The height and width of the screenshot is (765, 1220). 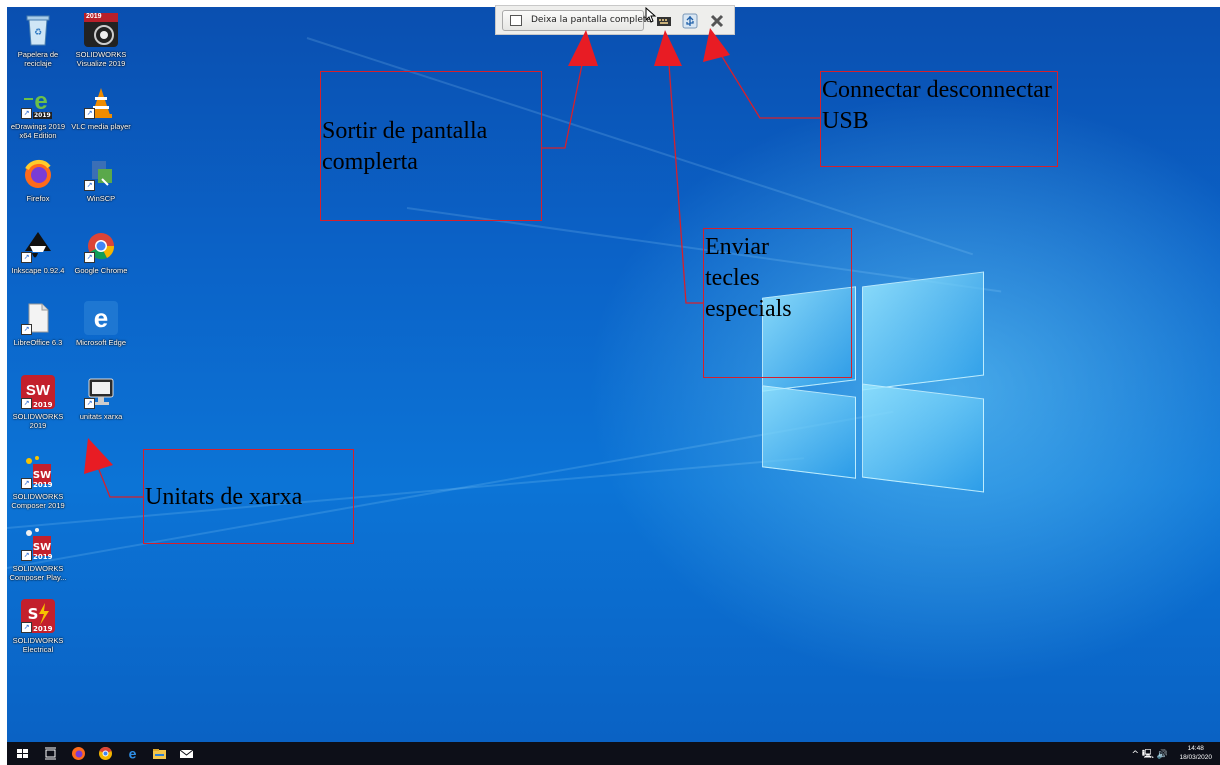 What do you see at coordinates (1162, 755) in the screenshot?
I see `volume-icon: 🔊` at bounding box center [1162, 755].